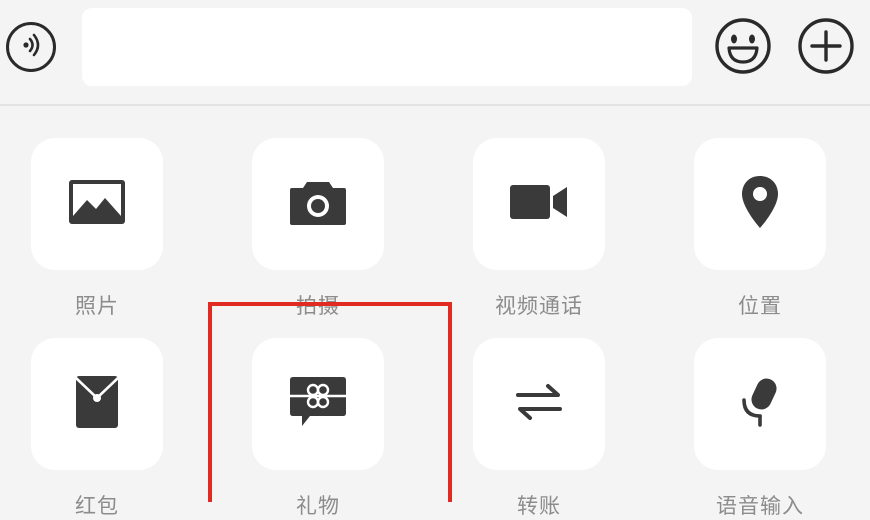 This screenshot has height=520, width=870. I want to click on panel-item-photo-tile, so click(97, 204).